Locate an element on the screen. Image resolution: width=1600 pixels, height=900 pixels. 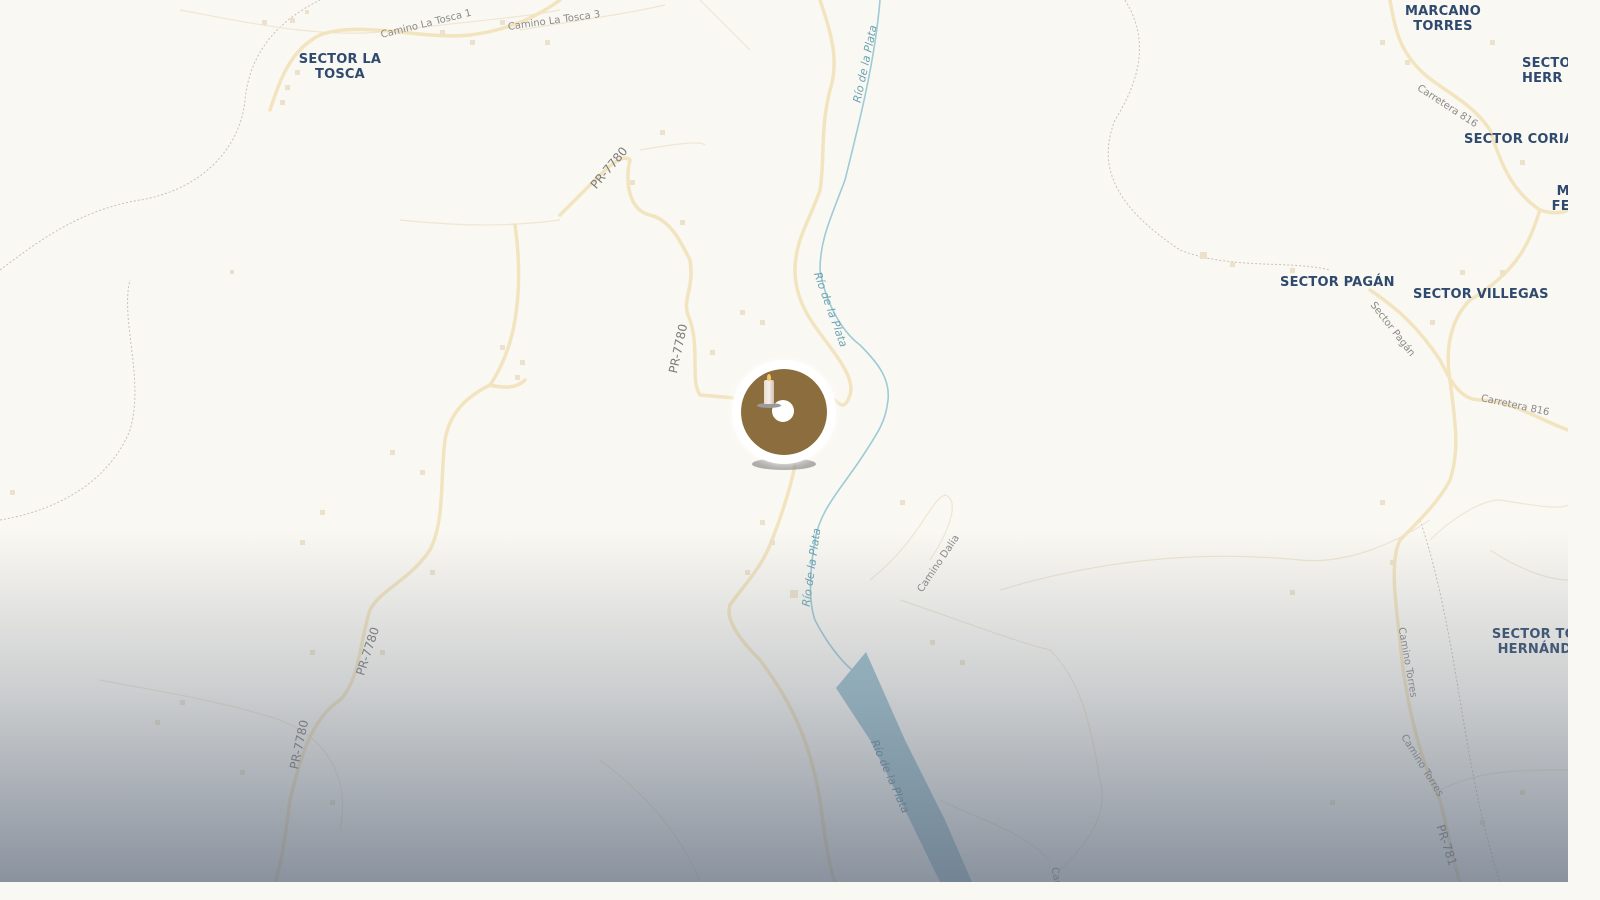
place-label-sector-corian: SECTOR CORIAN is located at coordinates (1516, 139).